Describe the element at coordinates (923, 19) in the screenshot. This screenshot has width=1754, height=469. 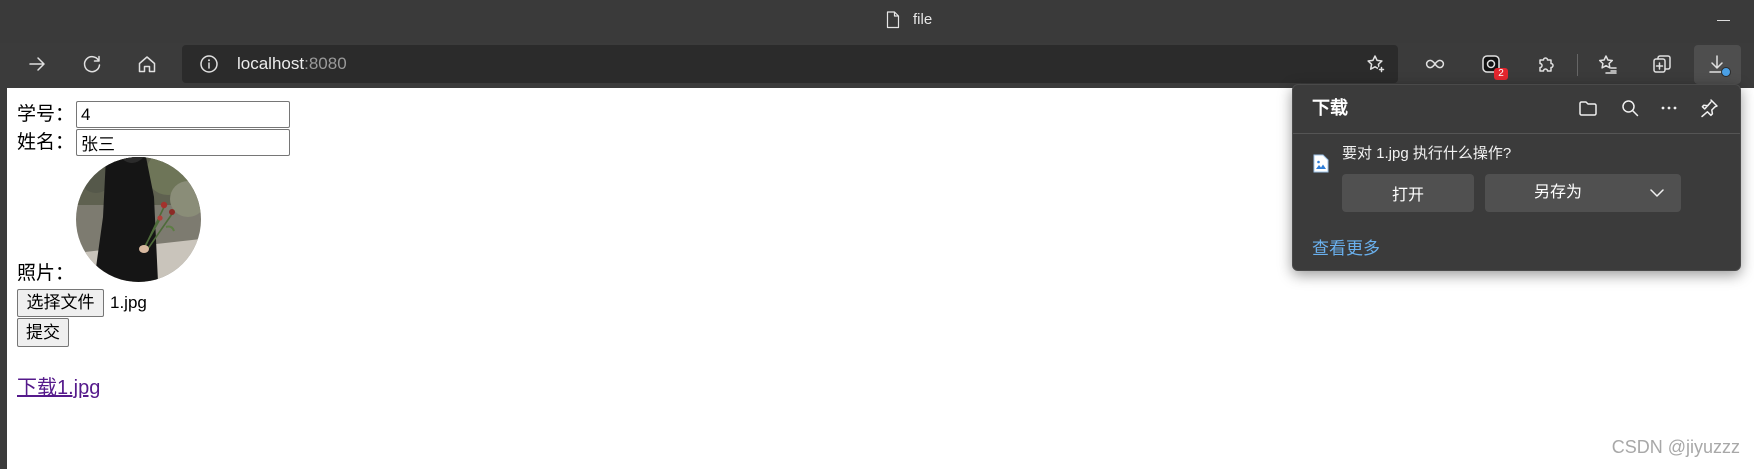
I see `window-title: file` at that location.